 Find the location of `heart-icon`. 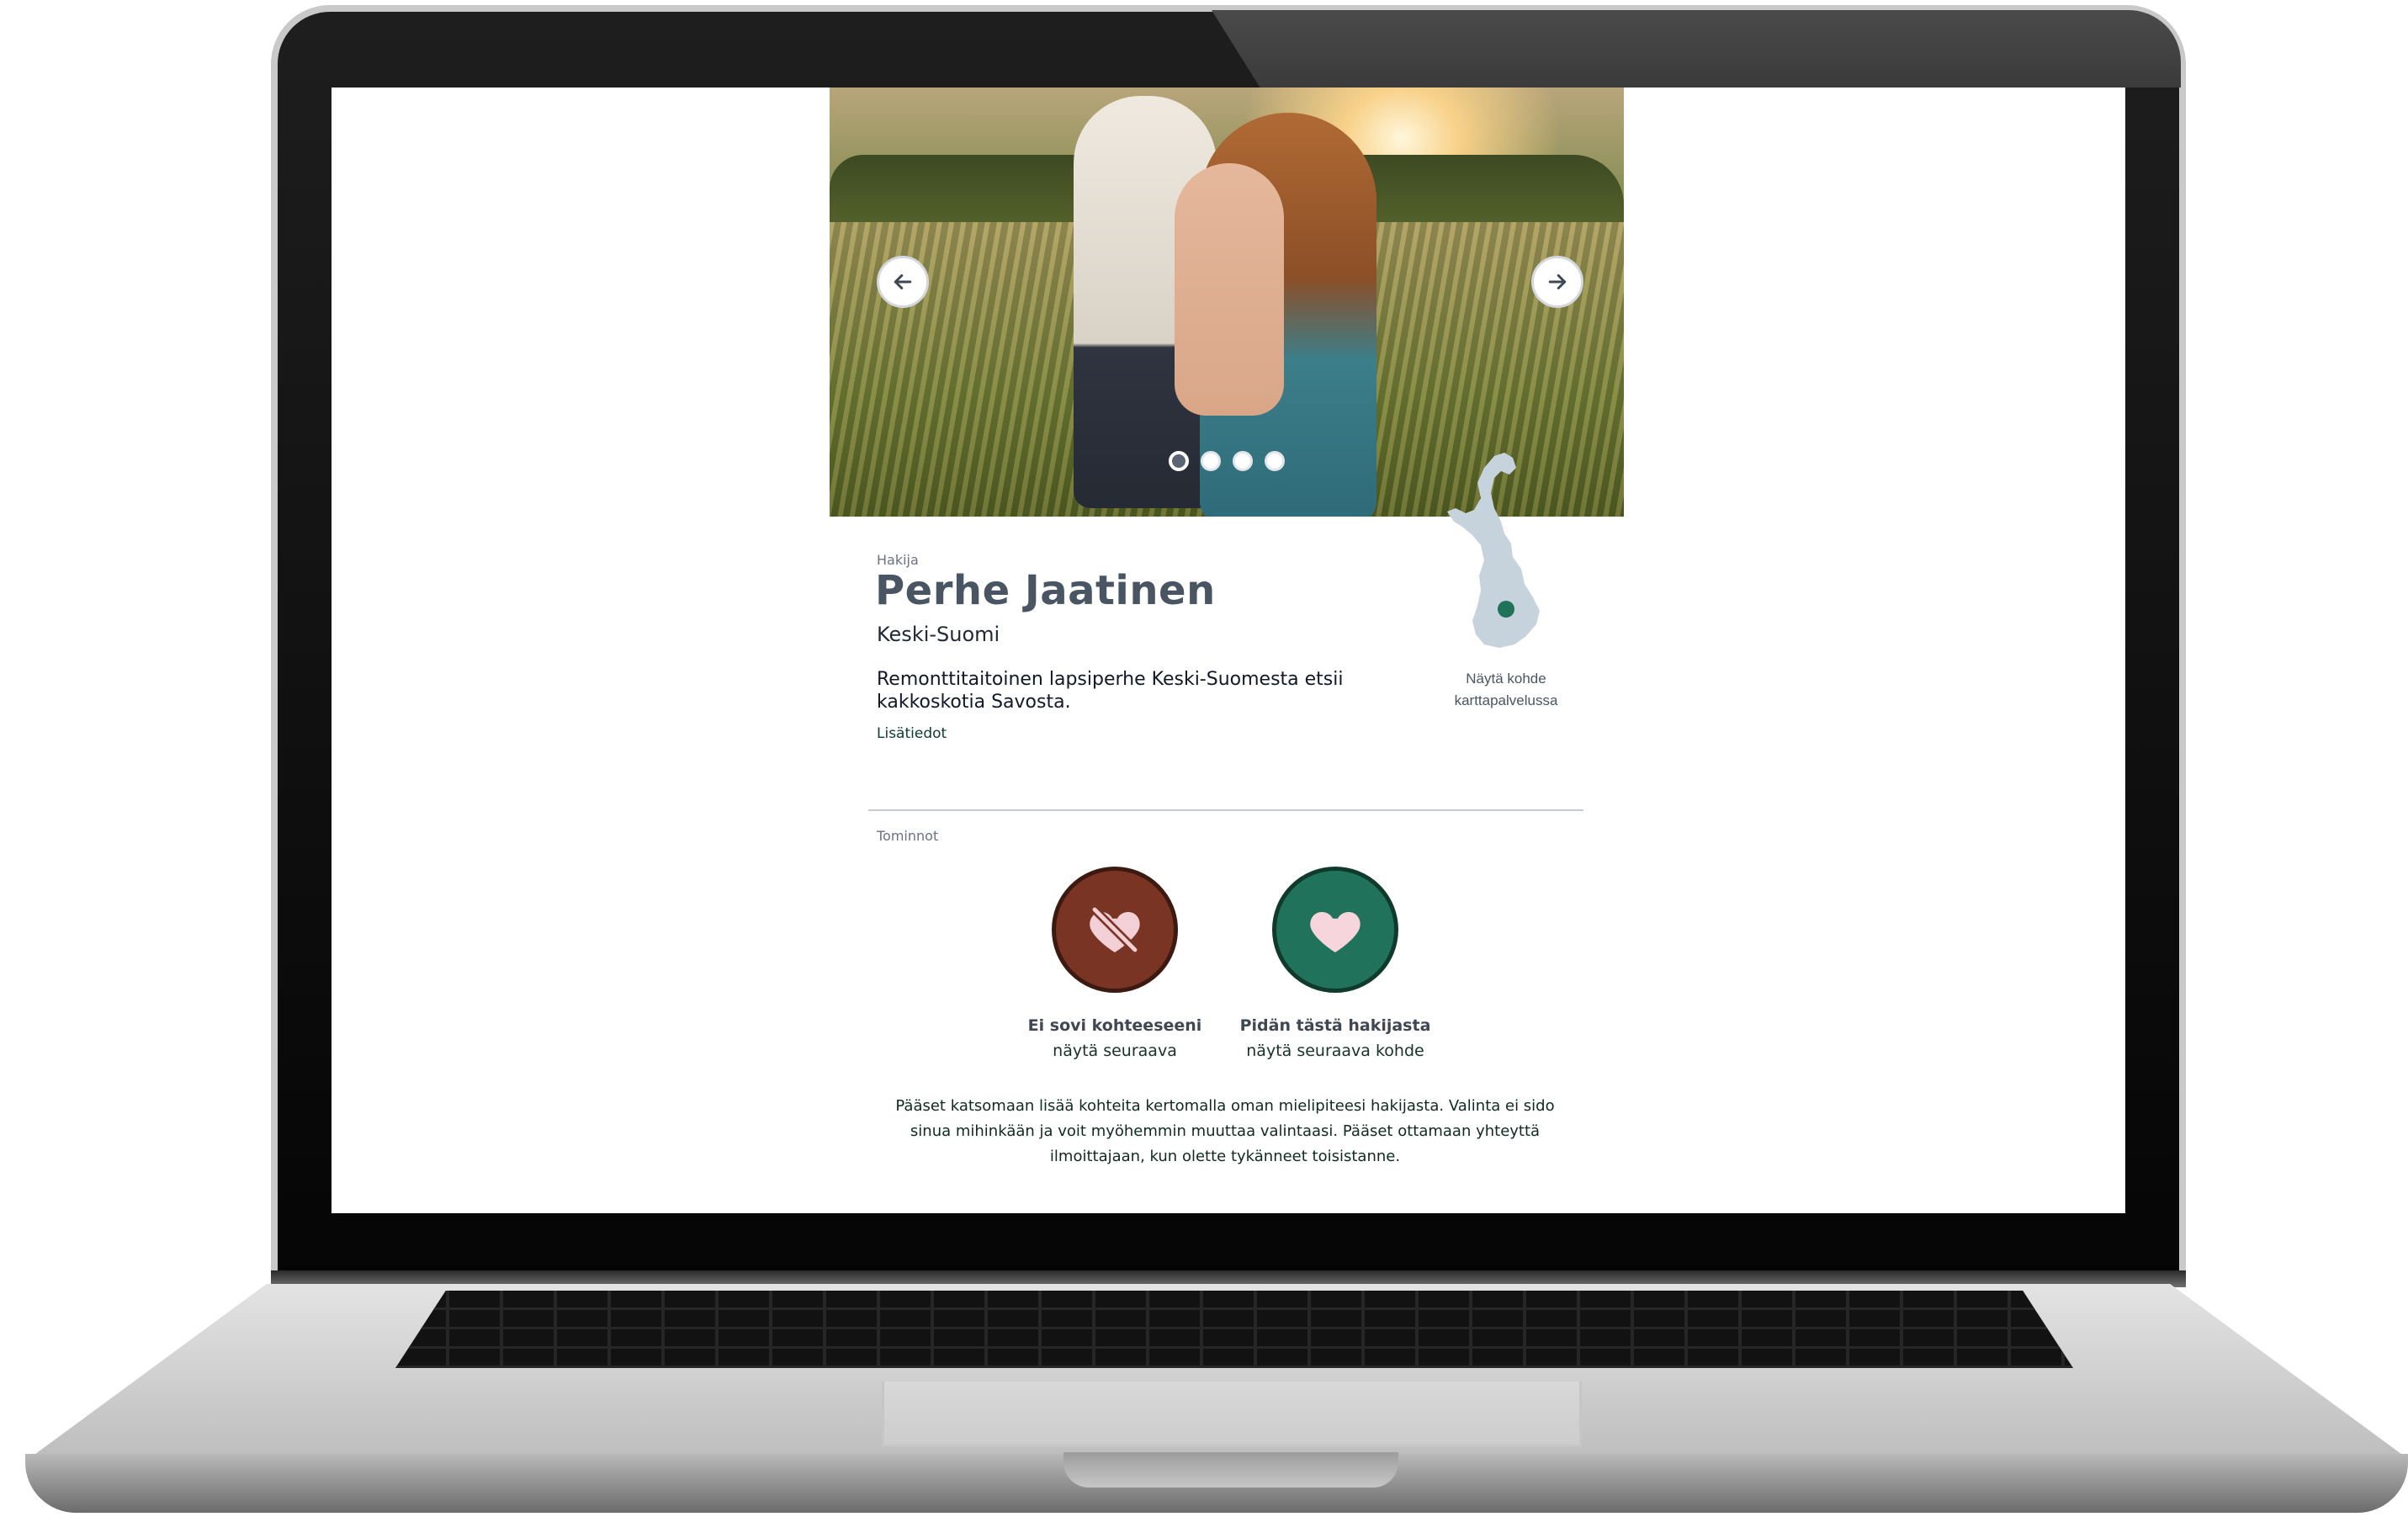

heart-icon is located at coordinates (1335, 932).